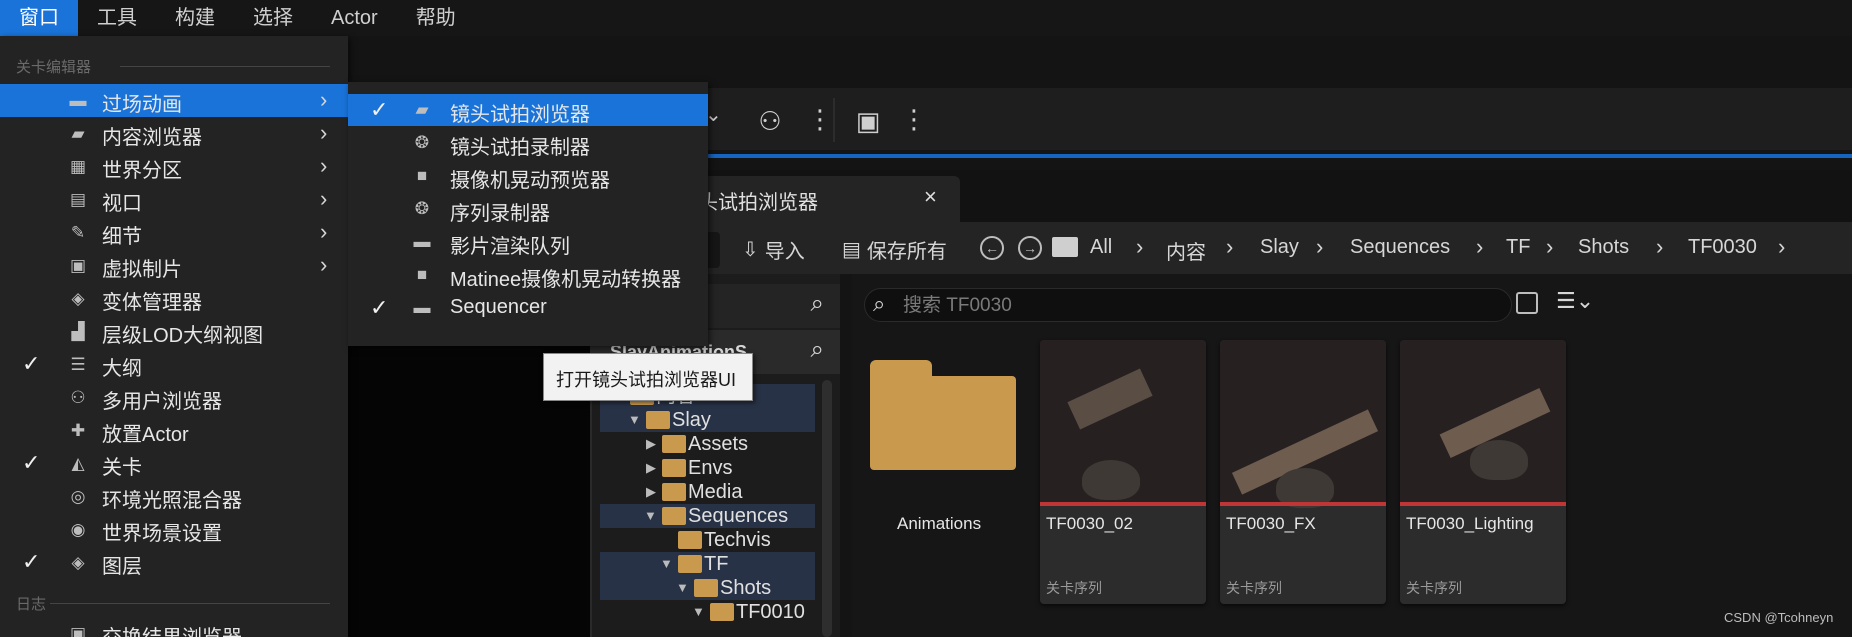  Describe the element at coordinates (1518, 247) in the screenshot. I see `breadcrumb-tf: TF` at that location.